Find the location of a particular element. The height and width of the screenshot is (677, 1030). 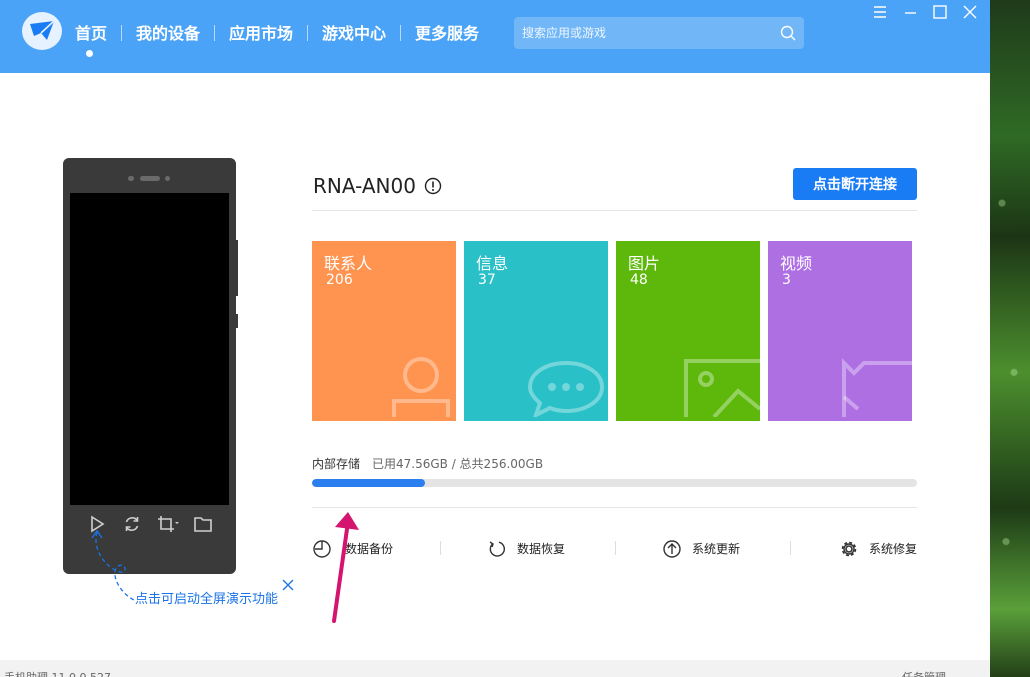

tile-contacts: 联系人 206 is located at coordinates (384, 331).